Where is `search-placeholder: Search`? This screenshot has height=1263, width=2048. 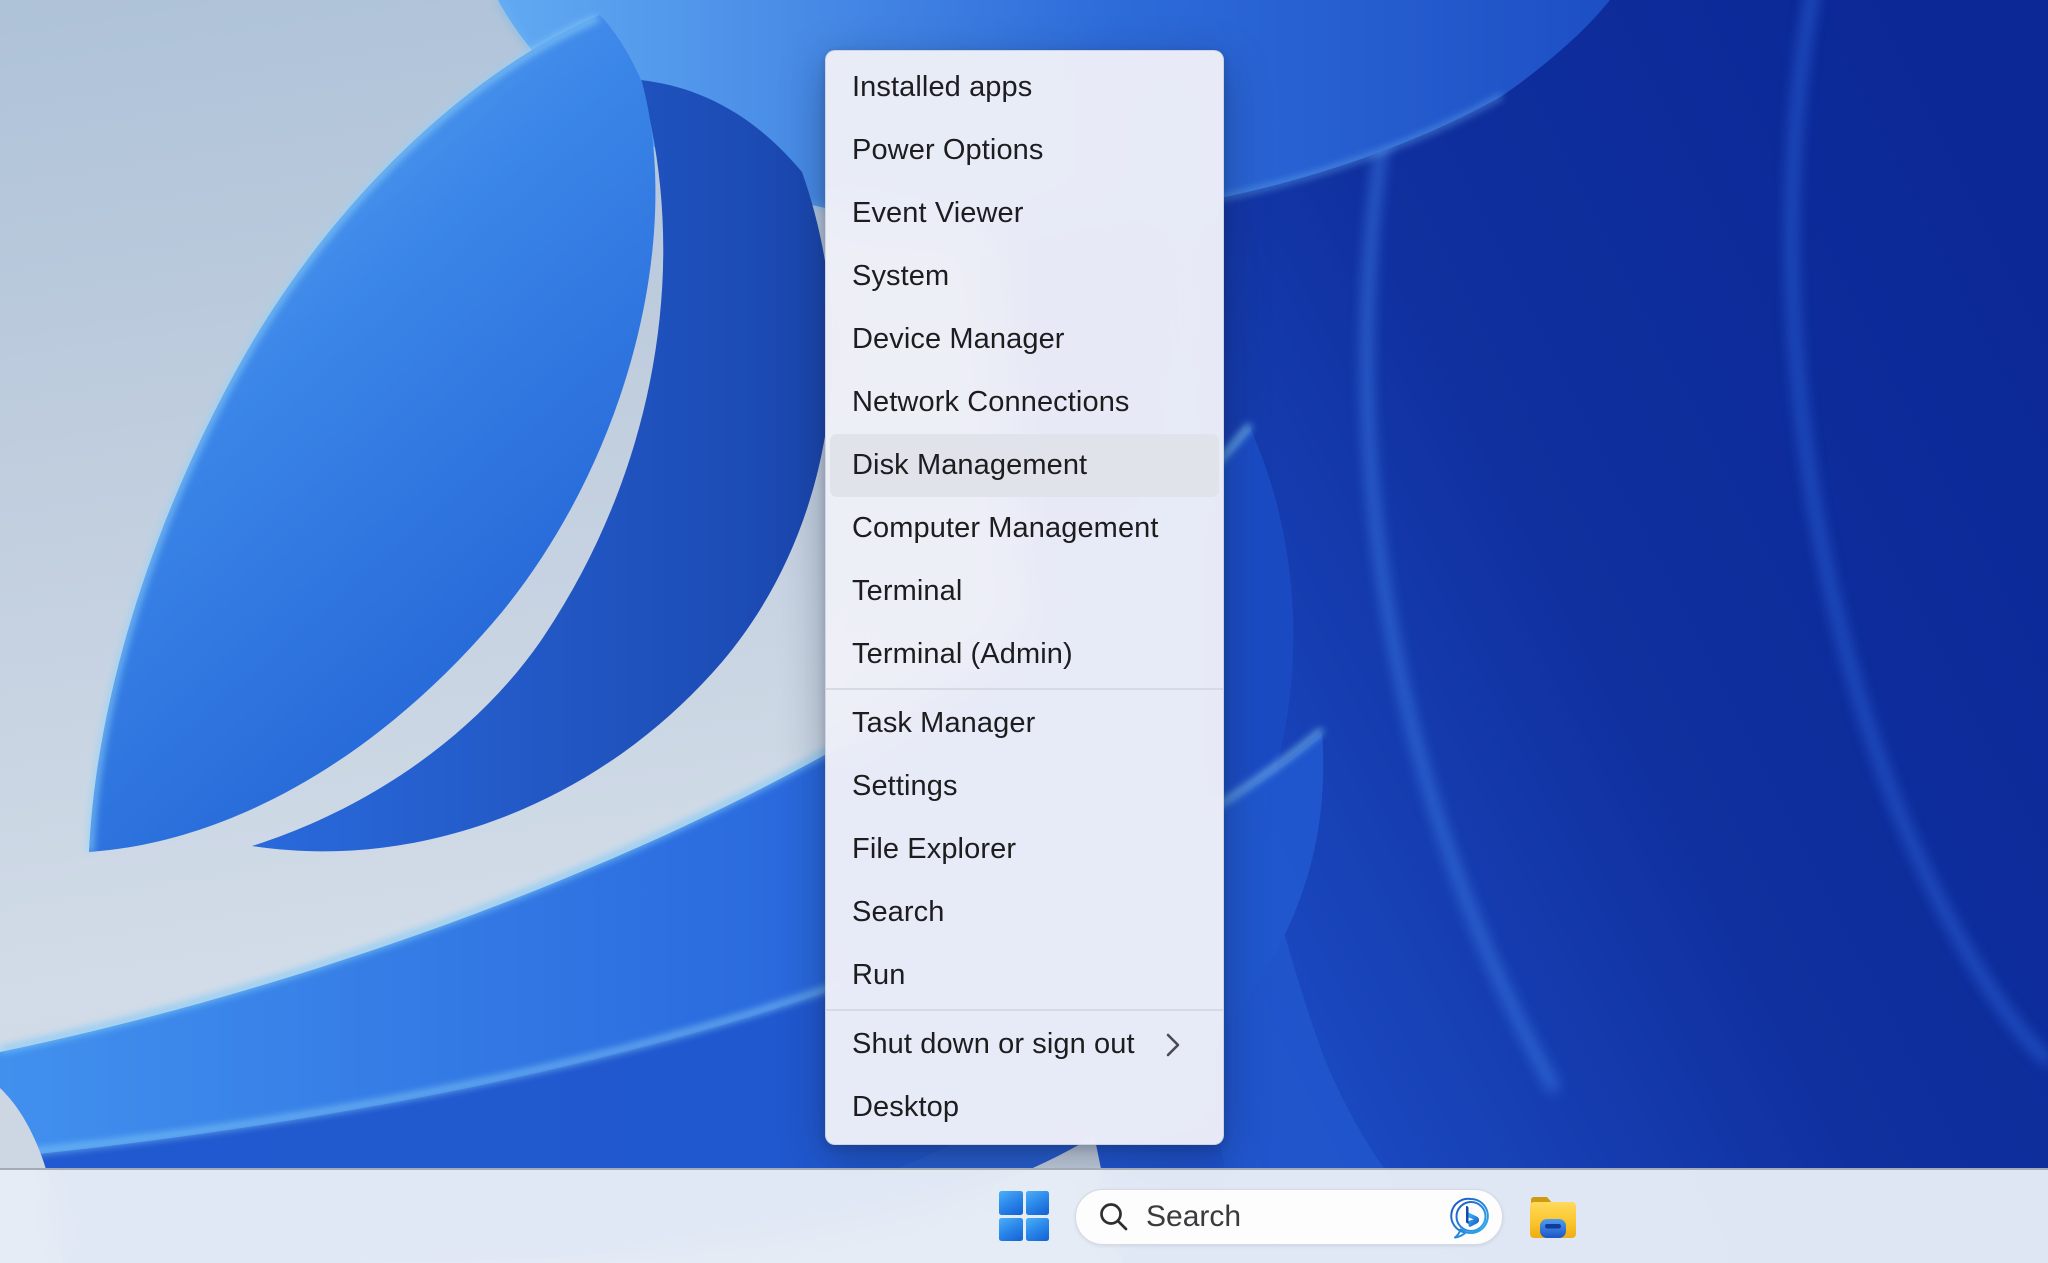
search-placeholder: Search is located at coordinates (1194, 1216).